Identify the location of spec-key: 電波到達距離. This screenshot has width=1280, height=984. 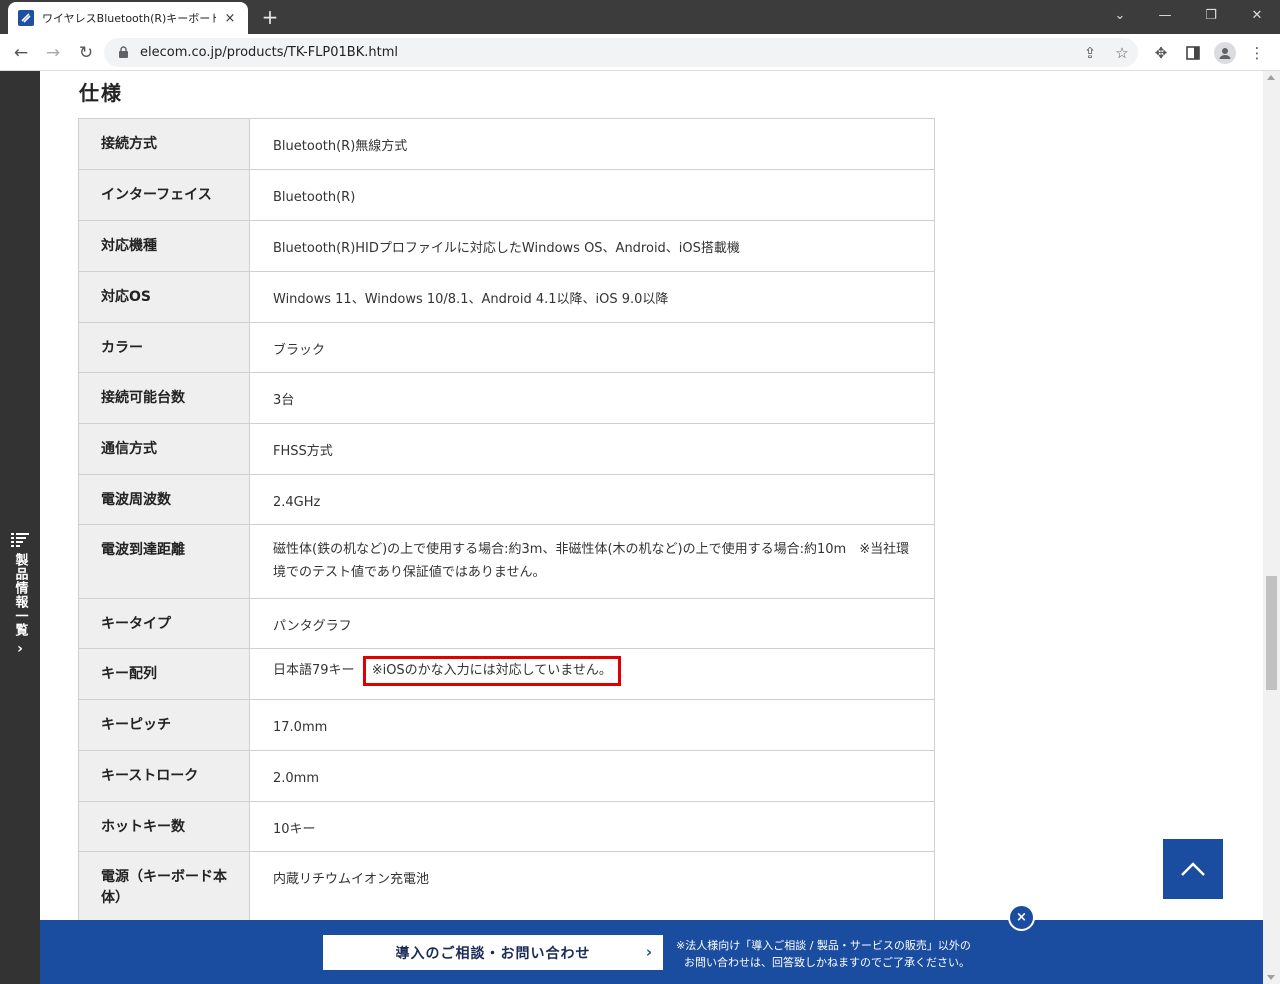
(164, 561).